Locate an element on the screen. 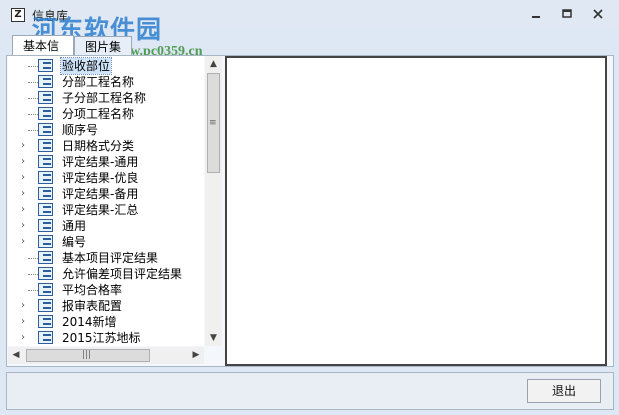 The height and width of the screenshot is (415, 619). tree-item: › 日期格式分类 is located at coordinates (106, 146).